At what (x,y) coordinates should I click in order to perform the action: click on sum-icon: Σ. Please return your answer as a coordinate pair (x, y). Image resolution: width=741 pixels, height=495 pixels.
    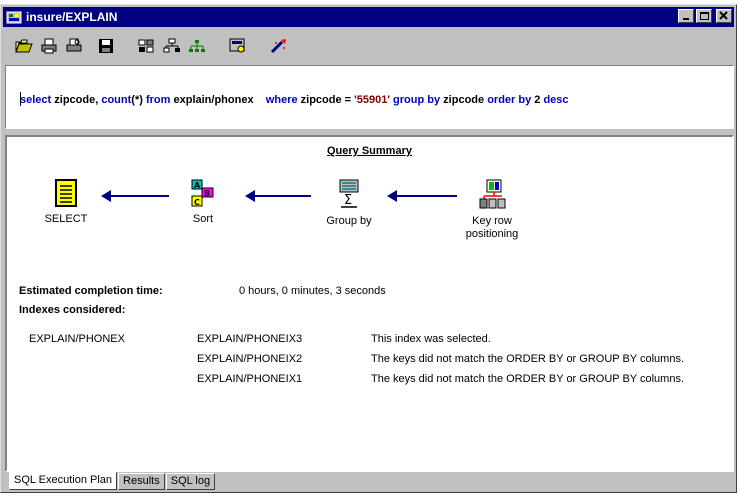
    Looking at the image, I should click on (349, 193).